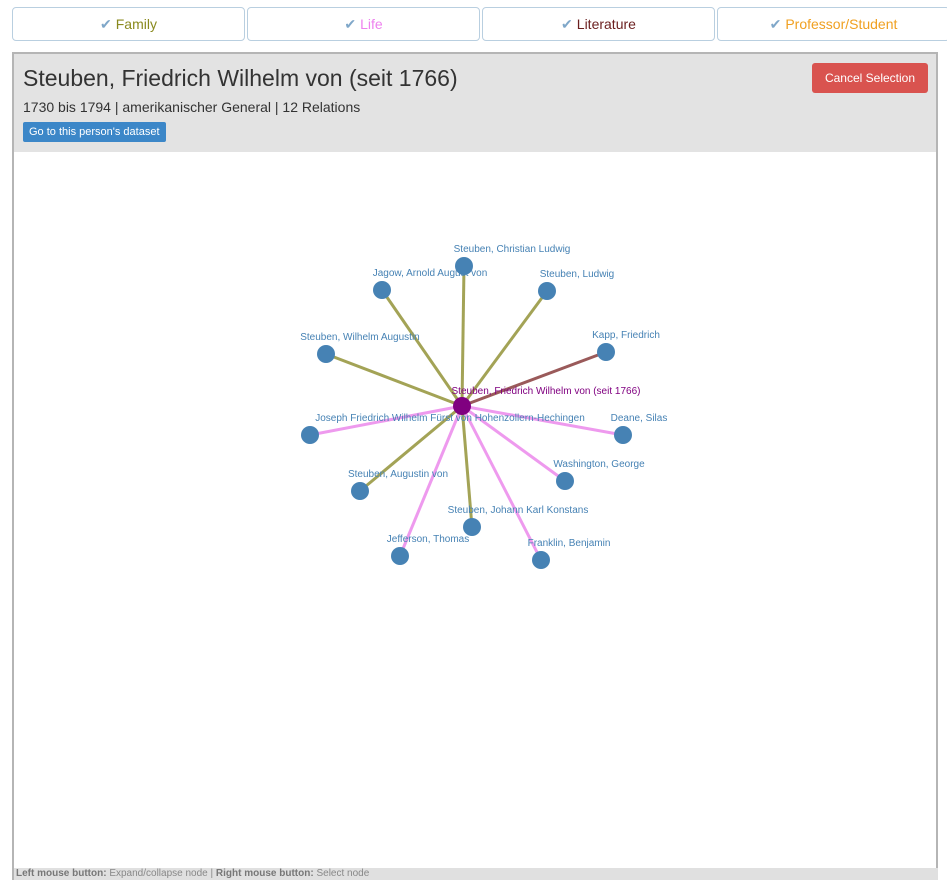 The height and width of the screenshot is (882, 947). What do you see at coordinates (870, 78) in the screenshot?
I see `cancel-selection-button: Cancel Selection` at bounding box center [870, 78].